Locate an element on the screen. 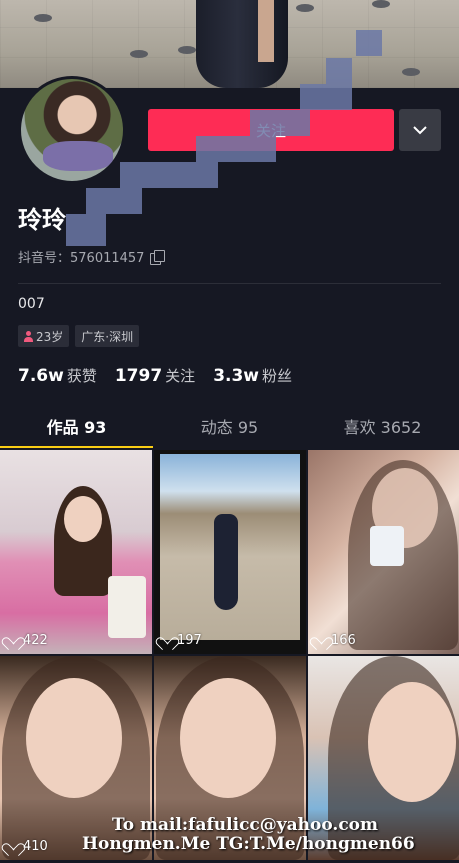 This screenshot has height=863, width=459. profile-stats: 7.6w 获赞 1797 关注 3.3w 粉丝 is located at coordinates (155, 375).